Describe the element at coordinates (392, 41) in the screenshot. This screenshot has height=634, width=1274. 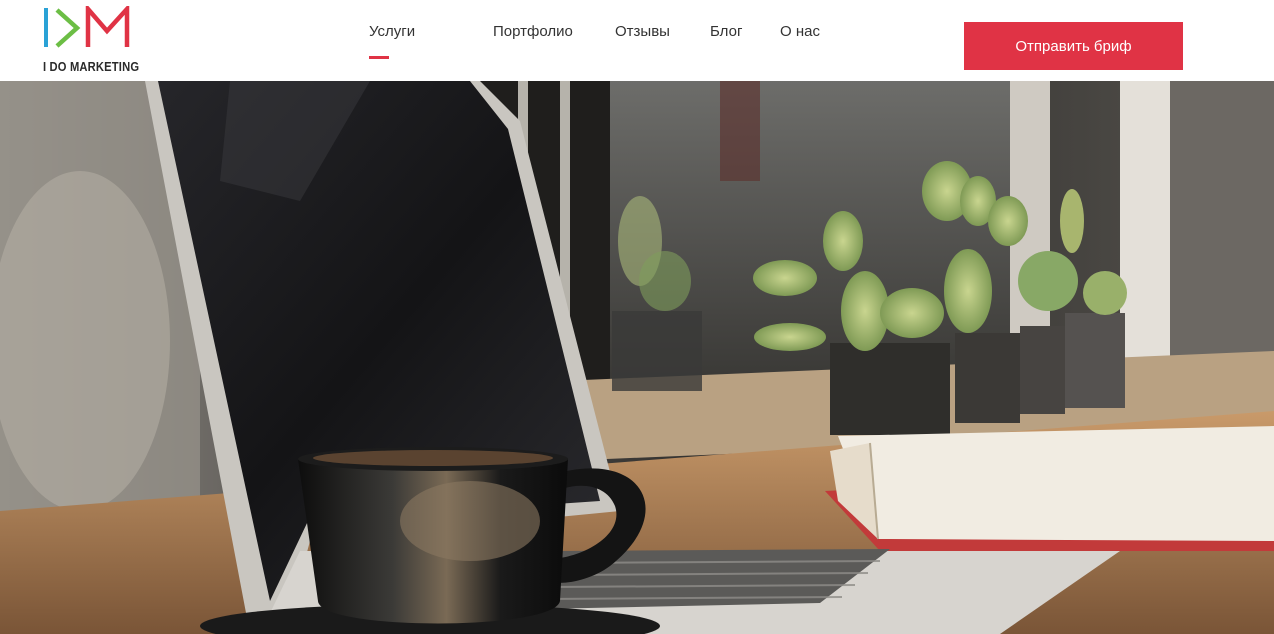
I see `nav-item-services: Услуги` at that location.